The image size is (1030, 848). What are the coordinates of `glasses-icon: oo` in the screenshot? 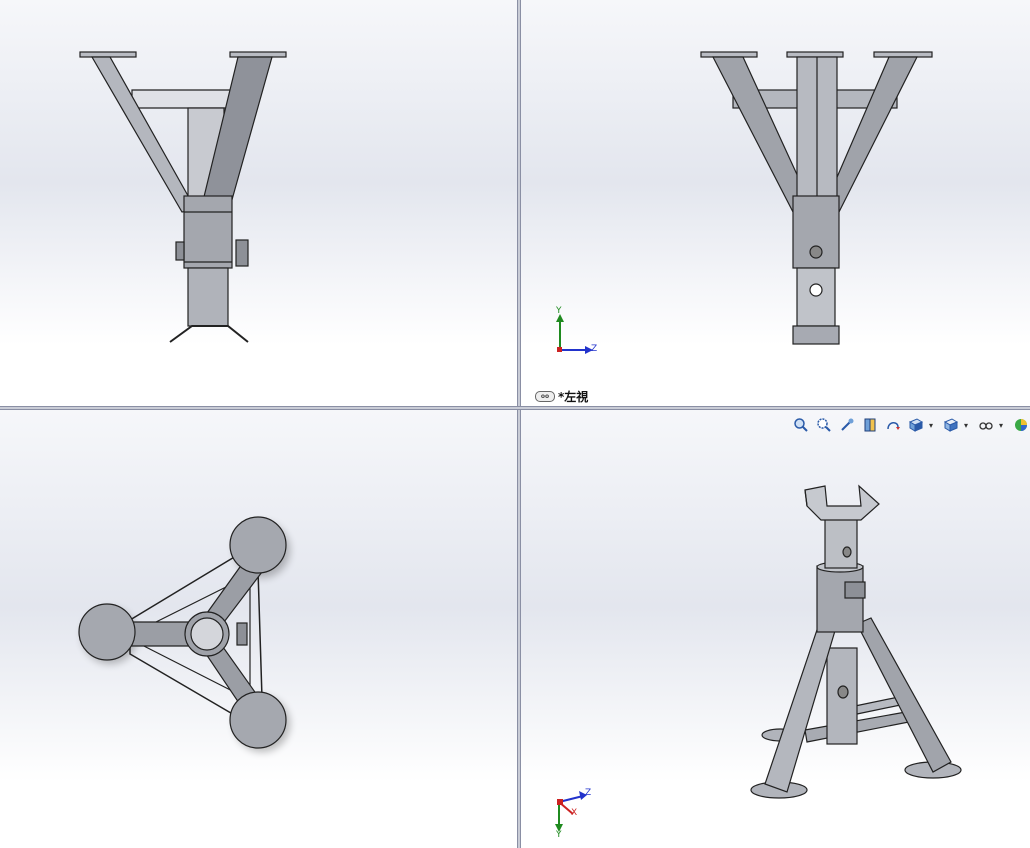 It's located at (545, 396).